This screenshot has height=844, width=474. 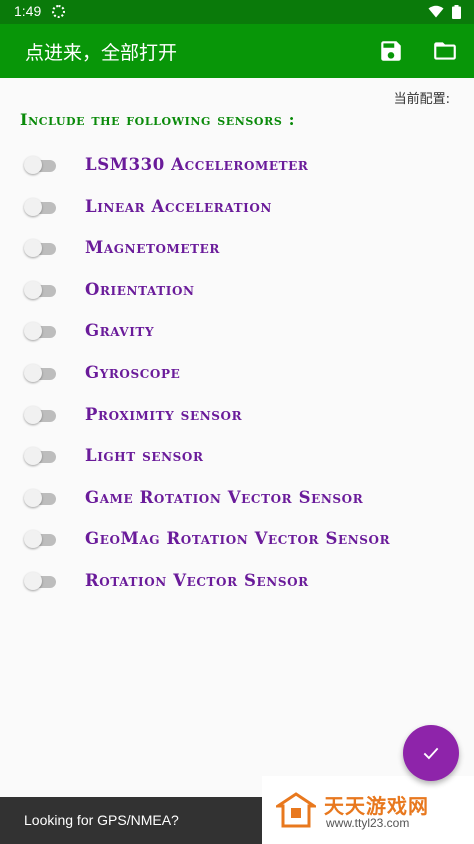 I want to click on status-bar: 1:49, so click(x=237, y=12).